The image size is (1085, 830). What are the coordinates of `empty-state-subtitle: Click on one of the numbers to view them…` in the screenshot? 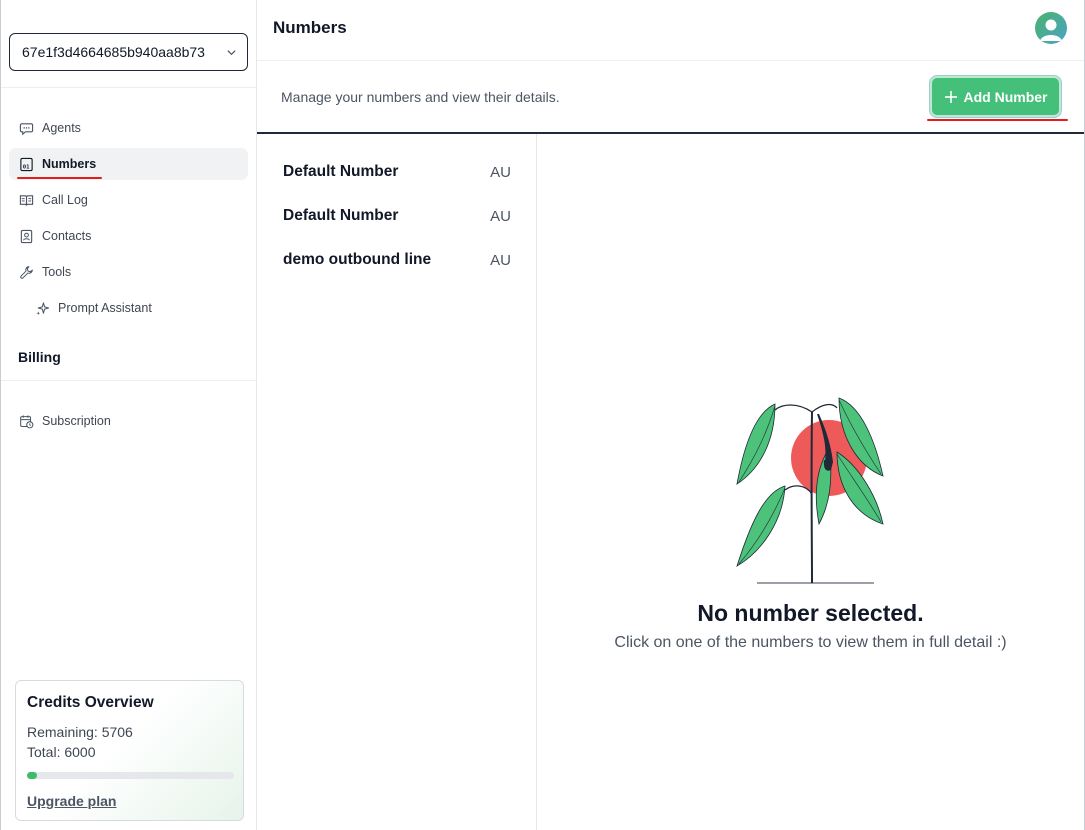 It's located at (810, 642).